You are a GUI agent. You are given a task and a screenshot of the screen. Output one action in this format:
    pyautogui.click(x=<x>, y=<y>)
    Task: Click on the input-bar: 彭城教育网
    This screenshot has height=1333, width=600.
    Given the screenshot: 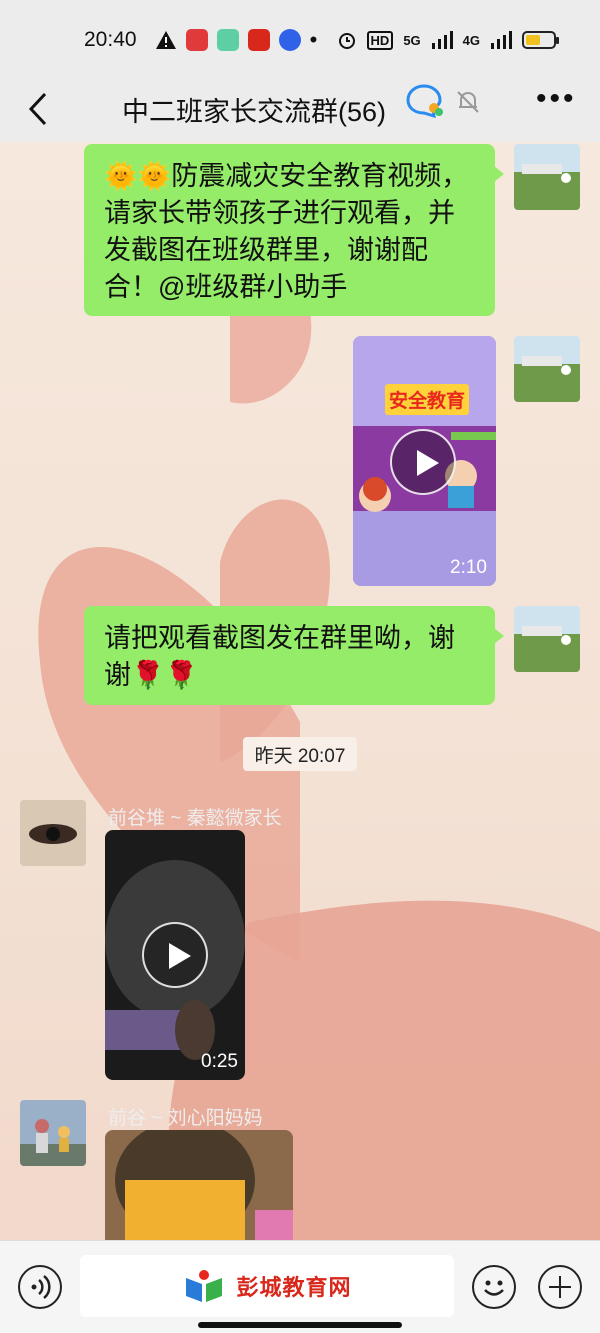 What is the action you would take?
    pyautogui.click(x=300, y=1286)
    